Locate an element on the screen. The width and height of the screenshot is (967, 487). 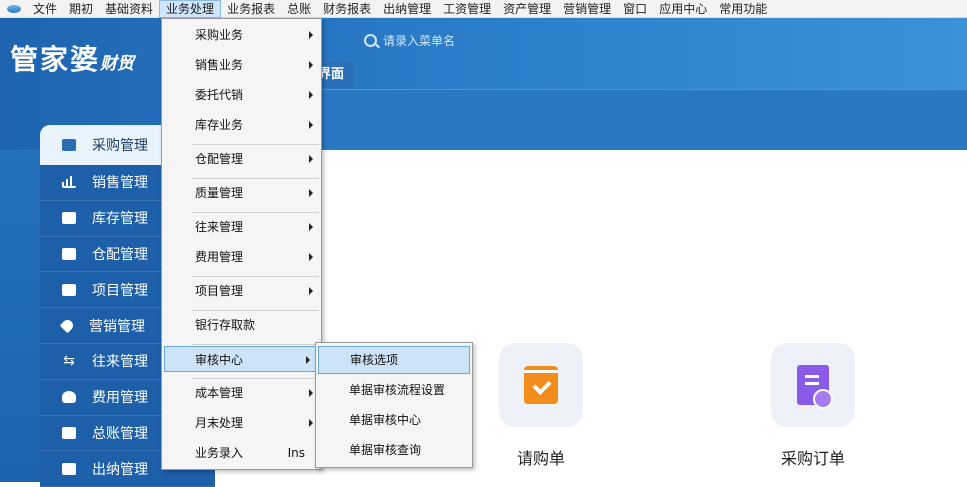
dropdown-item-purchase-business: 采购业务 is located at coordinates (241, 35).